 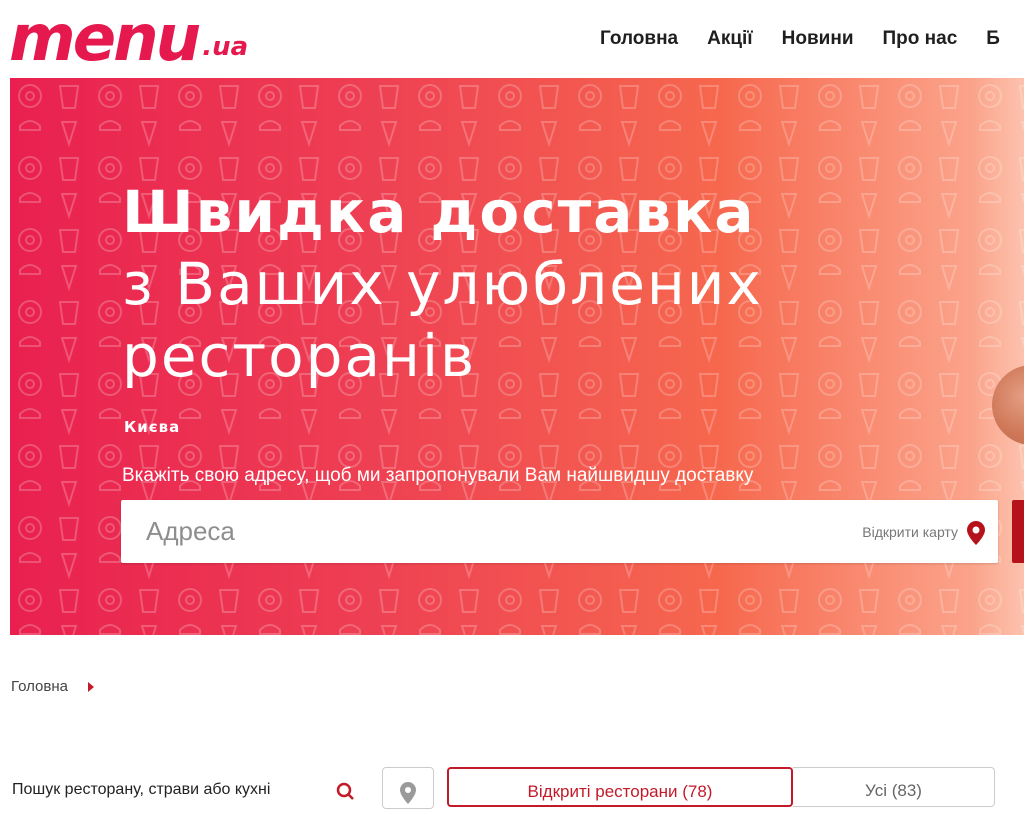 What do you see at coordinates (639, 39) in the screenshot?
I see `nav-home: Головна` at bounding box center [639, 39].